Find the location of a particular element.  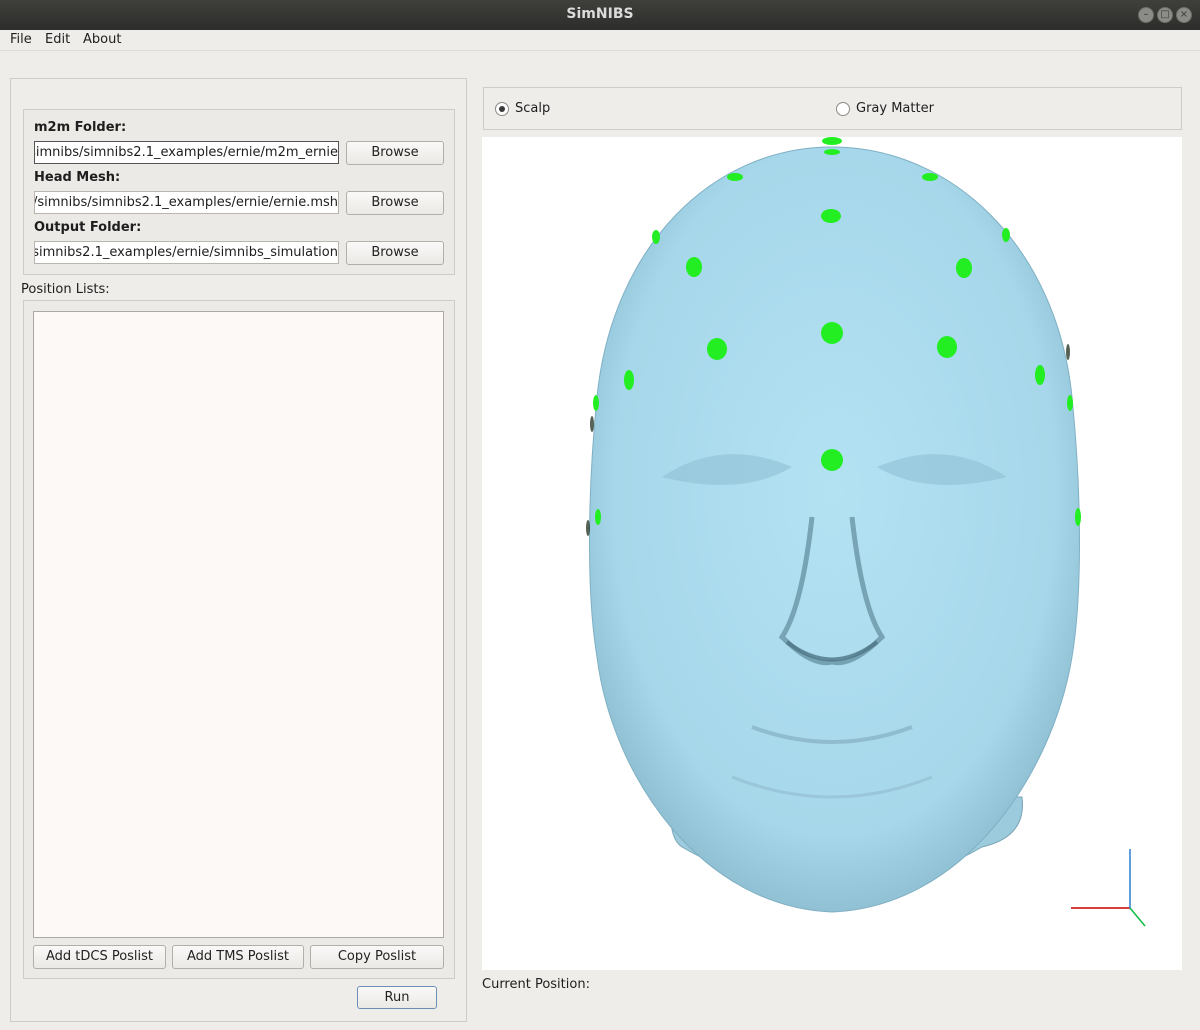

run-button: Run is located at coordinates (397, 997).